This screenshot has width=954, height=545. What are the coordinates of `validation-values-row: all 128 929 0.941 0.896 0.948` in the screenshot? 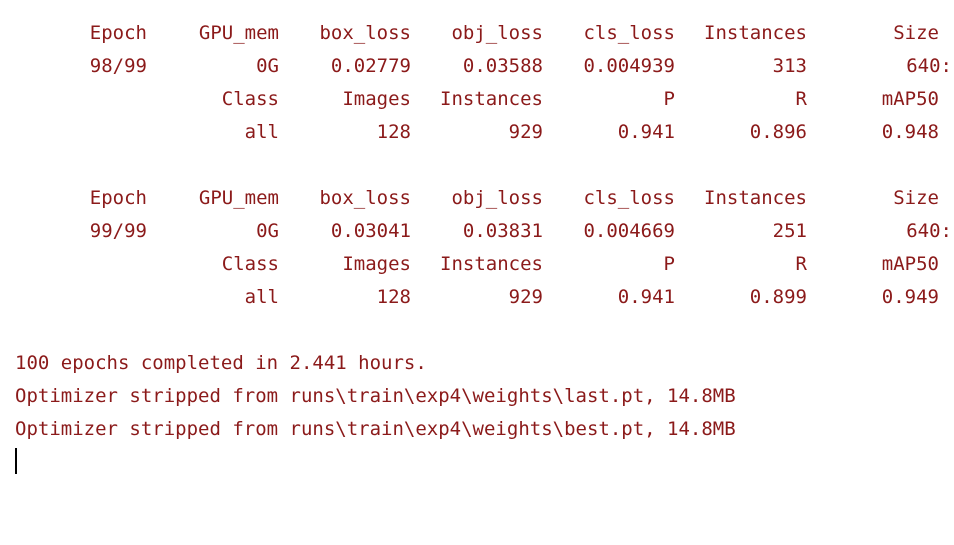 It's located at (469, 132).